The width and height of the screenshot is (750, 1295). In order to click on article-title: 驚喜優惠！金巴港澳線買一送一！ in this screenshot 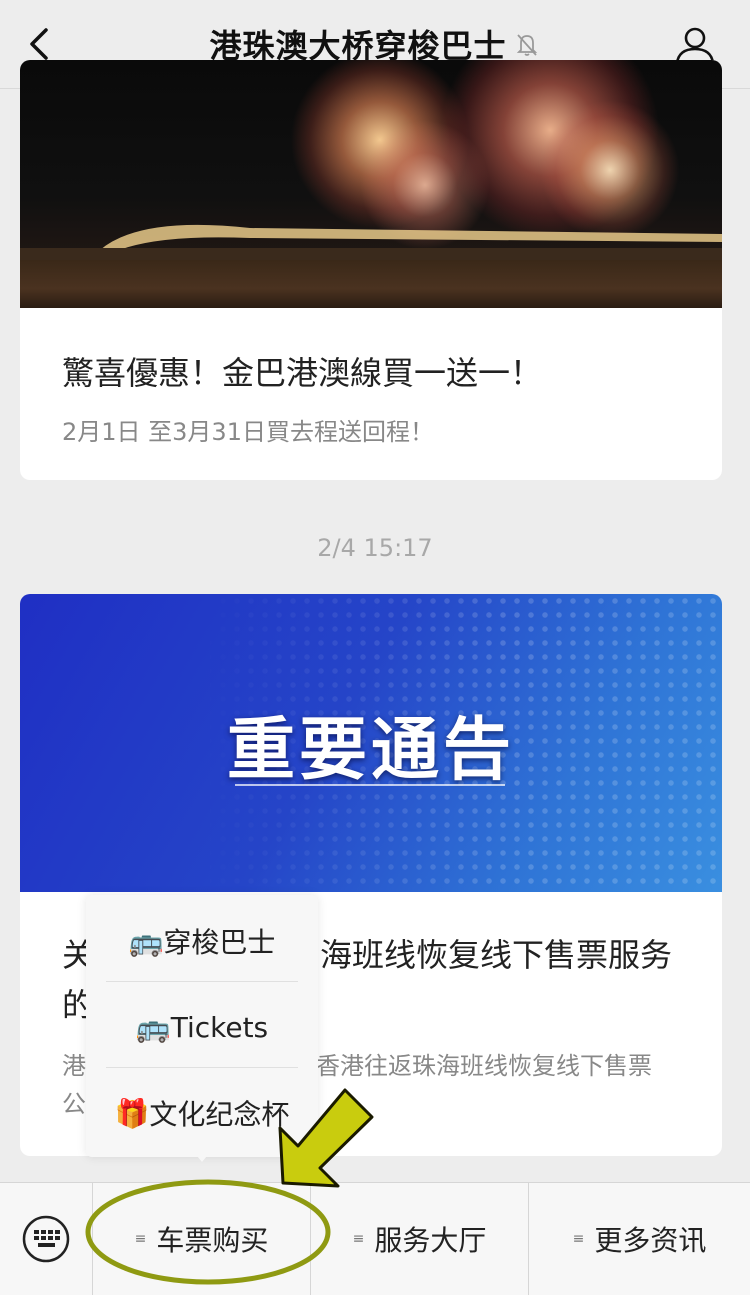, I will do `click(302, 373)`.